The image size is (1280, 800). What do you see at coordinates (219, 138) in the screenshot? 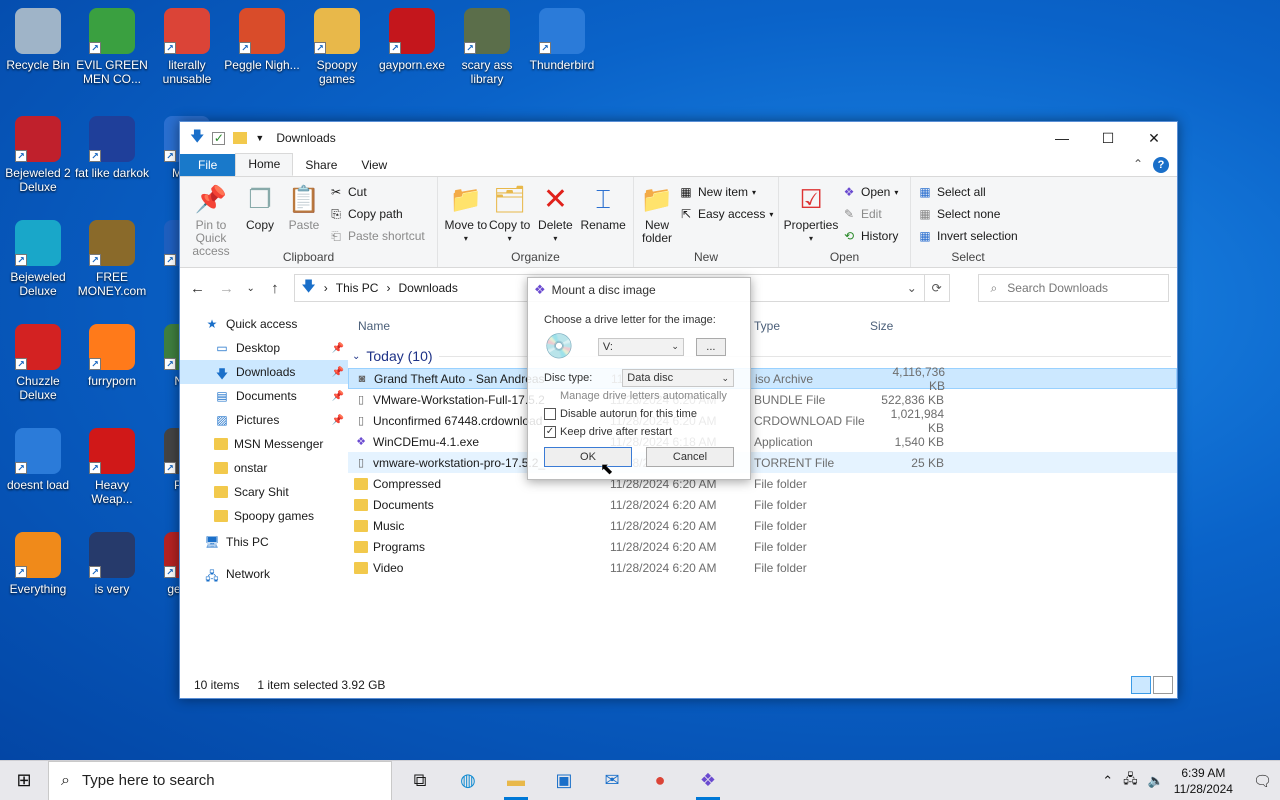
I see `properties-checkbox-icon: ✓` at bounding box center [219, 138].